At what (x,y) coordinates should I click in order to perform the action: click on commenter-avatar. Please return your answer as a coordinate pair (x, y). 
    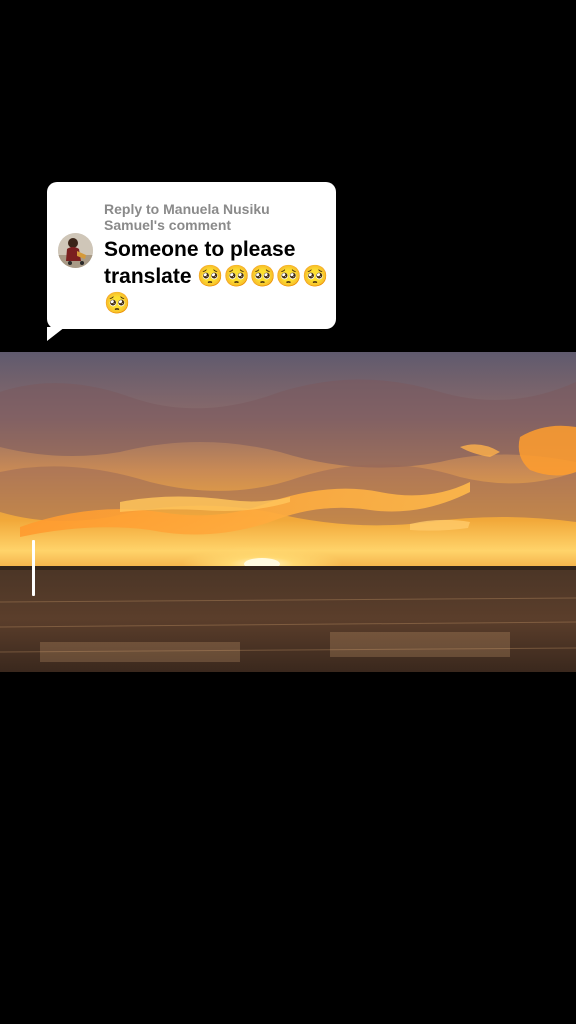
    Looking at the image, I should click on (75, 250).